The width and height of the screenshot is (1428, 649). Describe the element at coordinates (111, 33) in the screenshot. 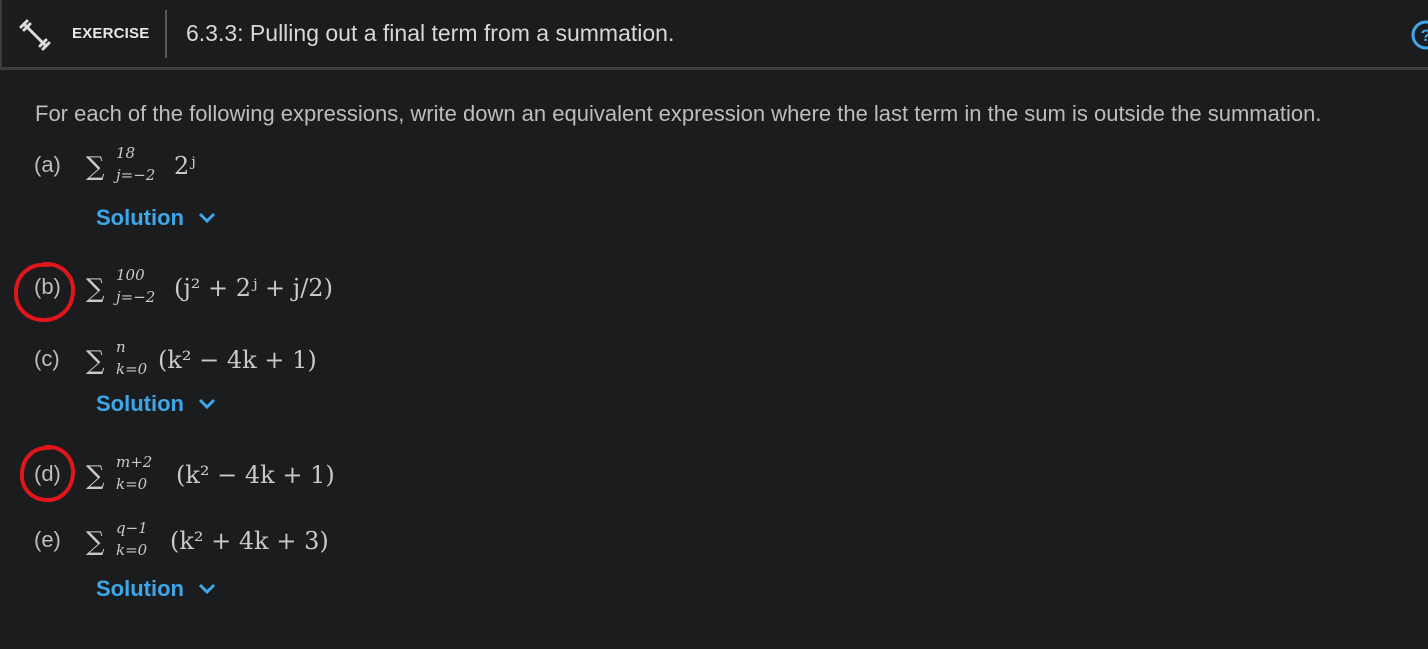

I see `exercise-badge: EXERCISE` at that location.